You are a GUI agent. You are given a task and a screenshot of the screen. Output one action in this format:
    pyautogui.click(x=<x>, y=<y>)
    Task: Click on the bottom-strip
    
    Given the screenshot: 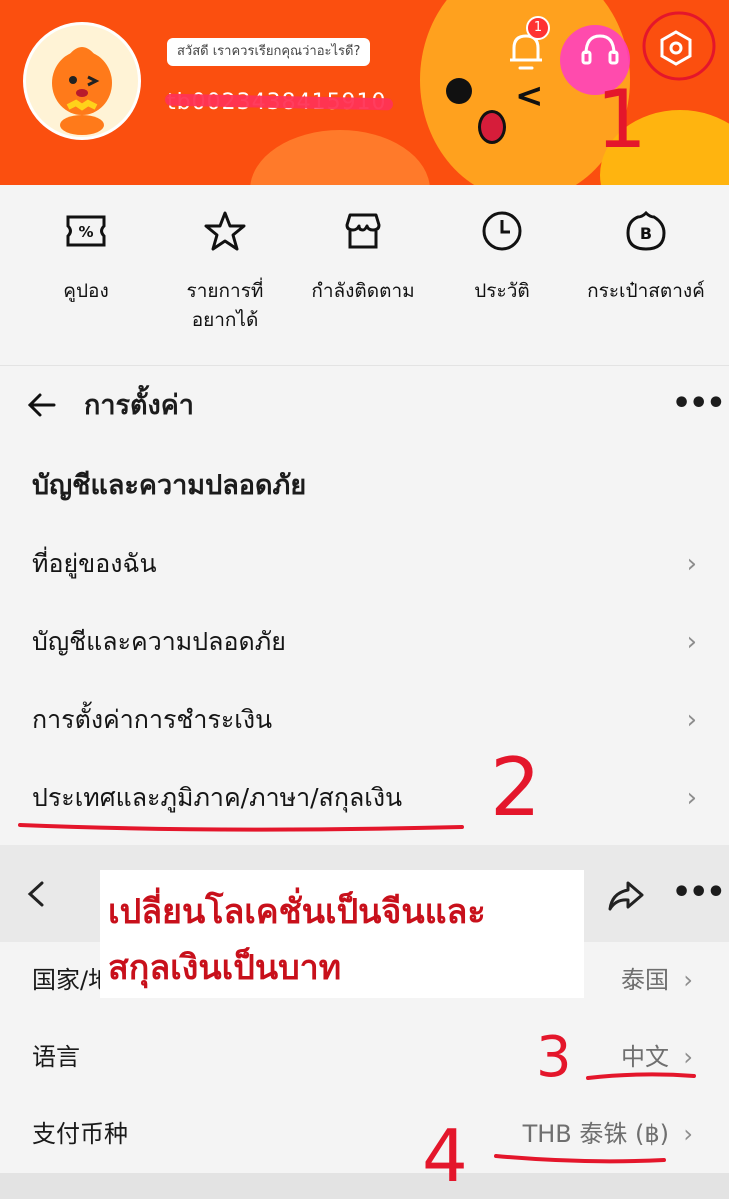 What is the action you would take?
    pyautogui.click(x=364, y=1186)
    